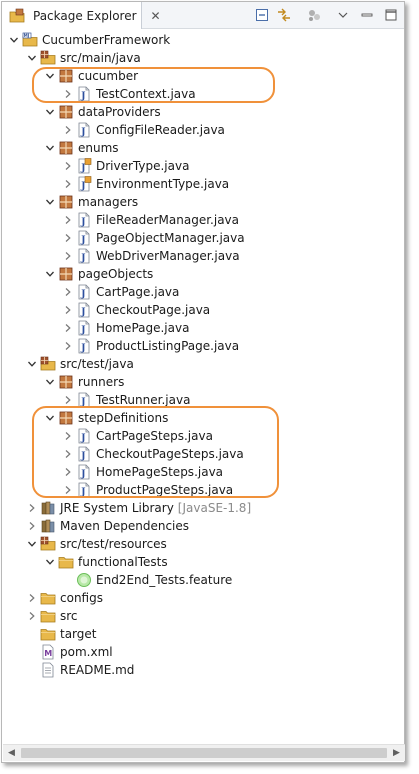 The height and width of the screenshot is (774, 419). I want to click on tree-item-file-cartpage: CartPage.java, so click(203, 292).